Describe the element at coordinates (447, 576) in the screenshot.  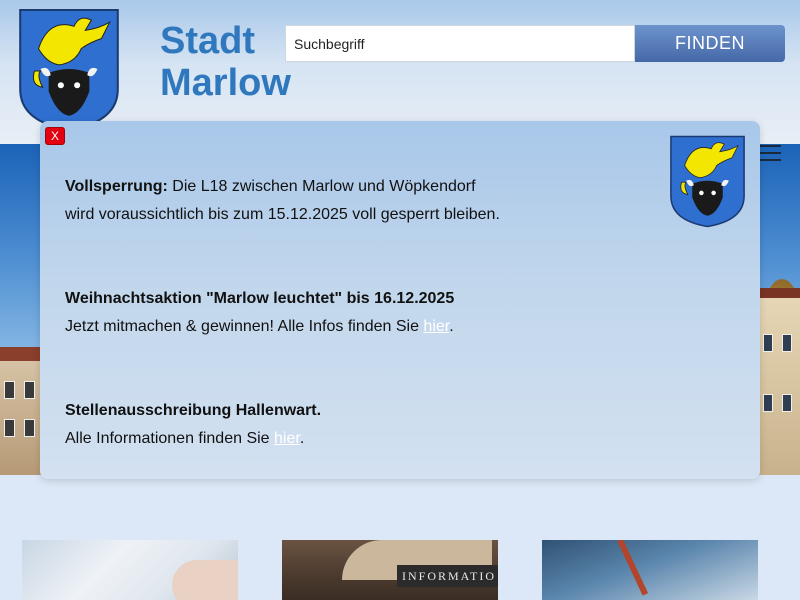
I see `information-sign: INFORMATIO` at that location.